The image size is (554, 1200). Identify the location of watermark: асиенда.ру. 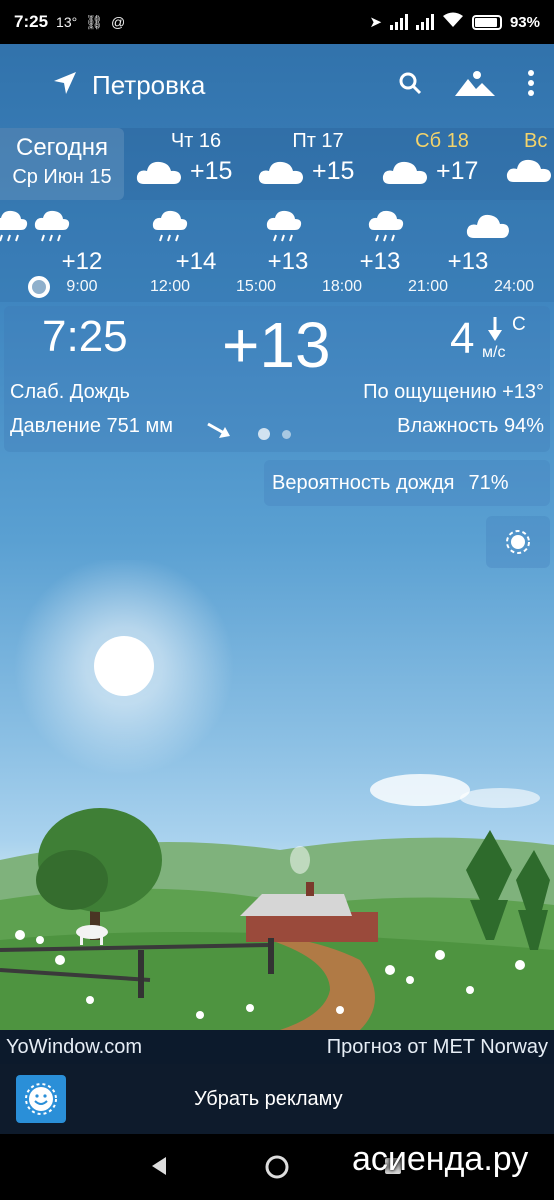
(440, 1159).